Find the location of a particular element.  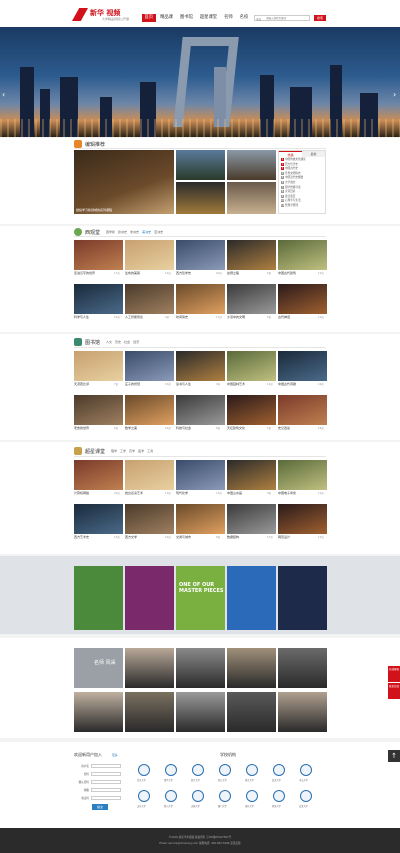

video-title: 数学之美 is located at coordinates (144, 428).